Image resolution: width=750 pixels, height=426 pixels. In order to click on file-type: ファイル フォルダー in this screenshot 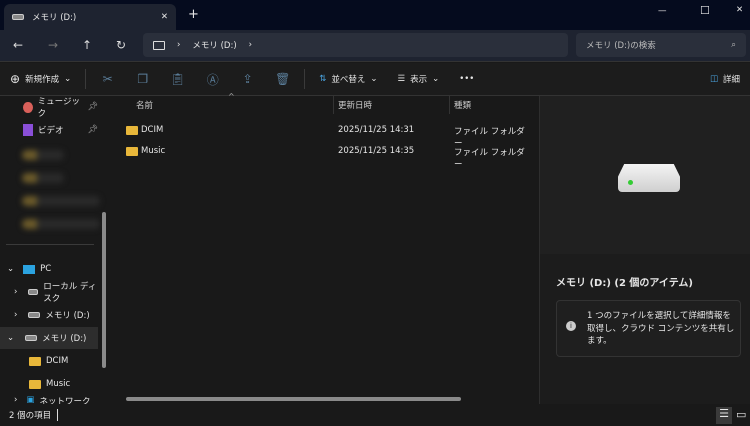, I will do `click(489, 159)`.